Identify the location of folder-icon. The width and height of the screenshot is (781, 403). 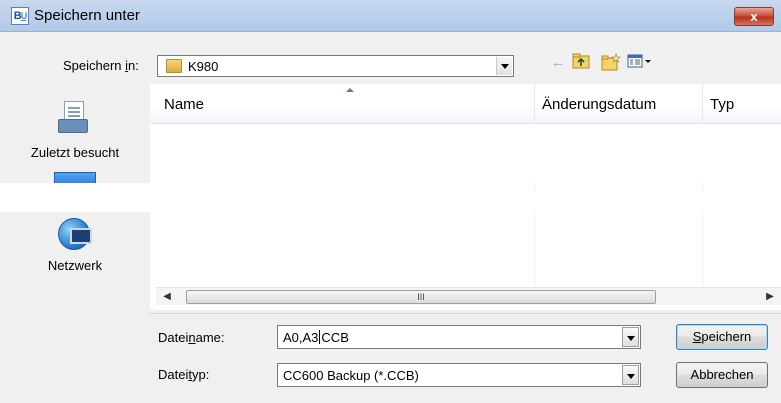
(174, 66).